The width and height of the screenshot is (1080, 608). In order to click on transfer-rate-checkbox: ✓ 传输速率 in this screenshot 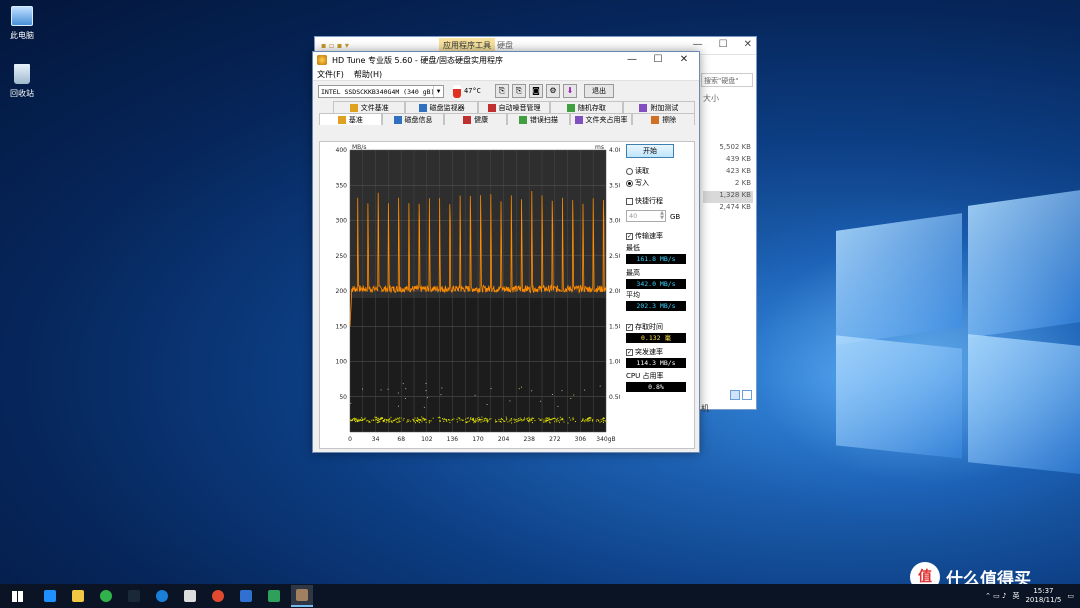, I will do `click(644, 236)`.